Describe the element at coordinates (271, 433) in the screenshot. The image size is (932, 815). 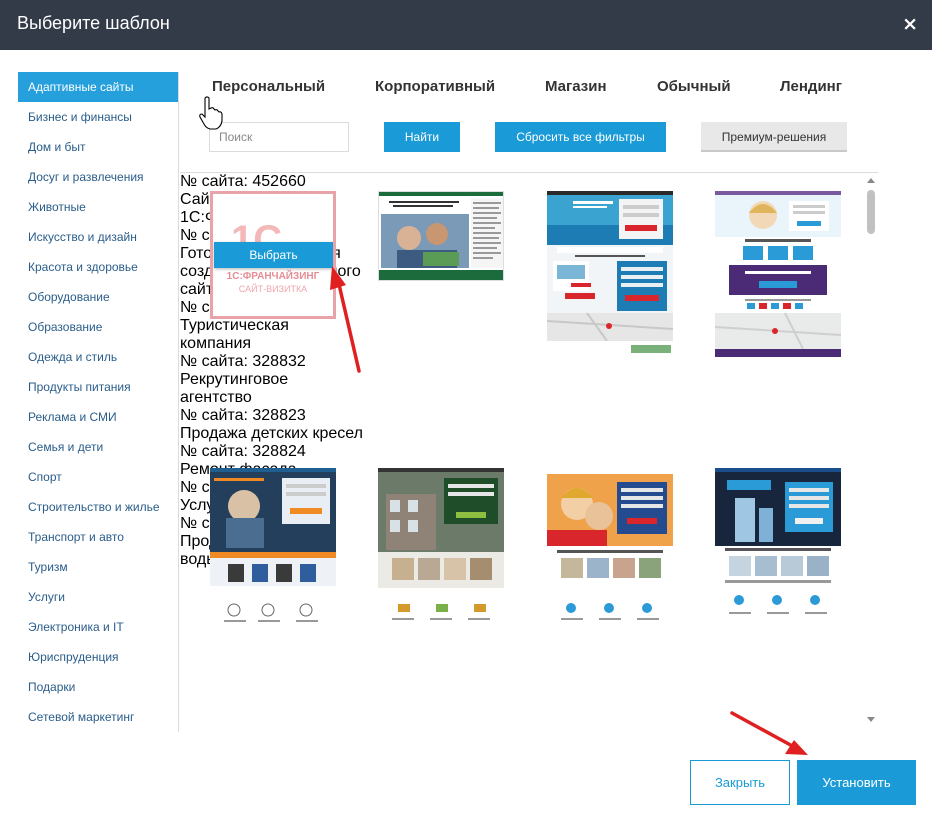
I see `template-name: Продажа детских кресел` at that location.